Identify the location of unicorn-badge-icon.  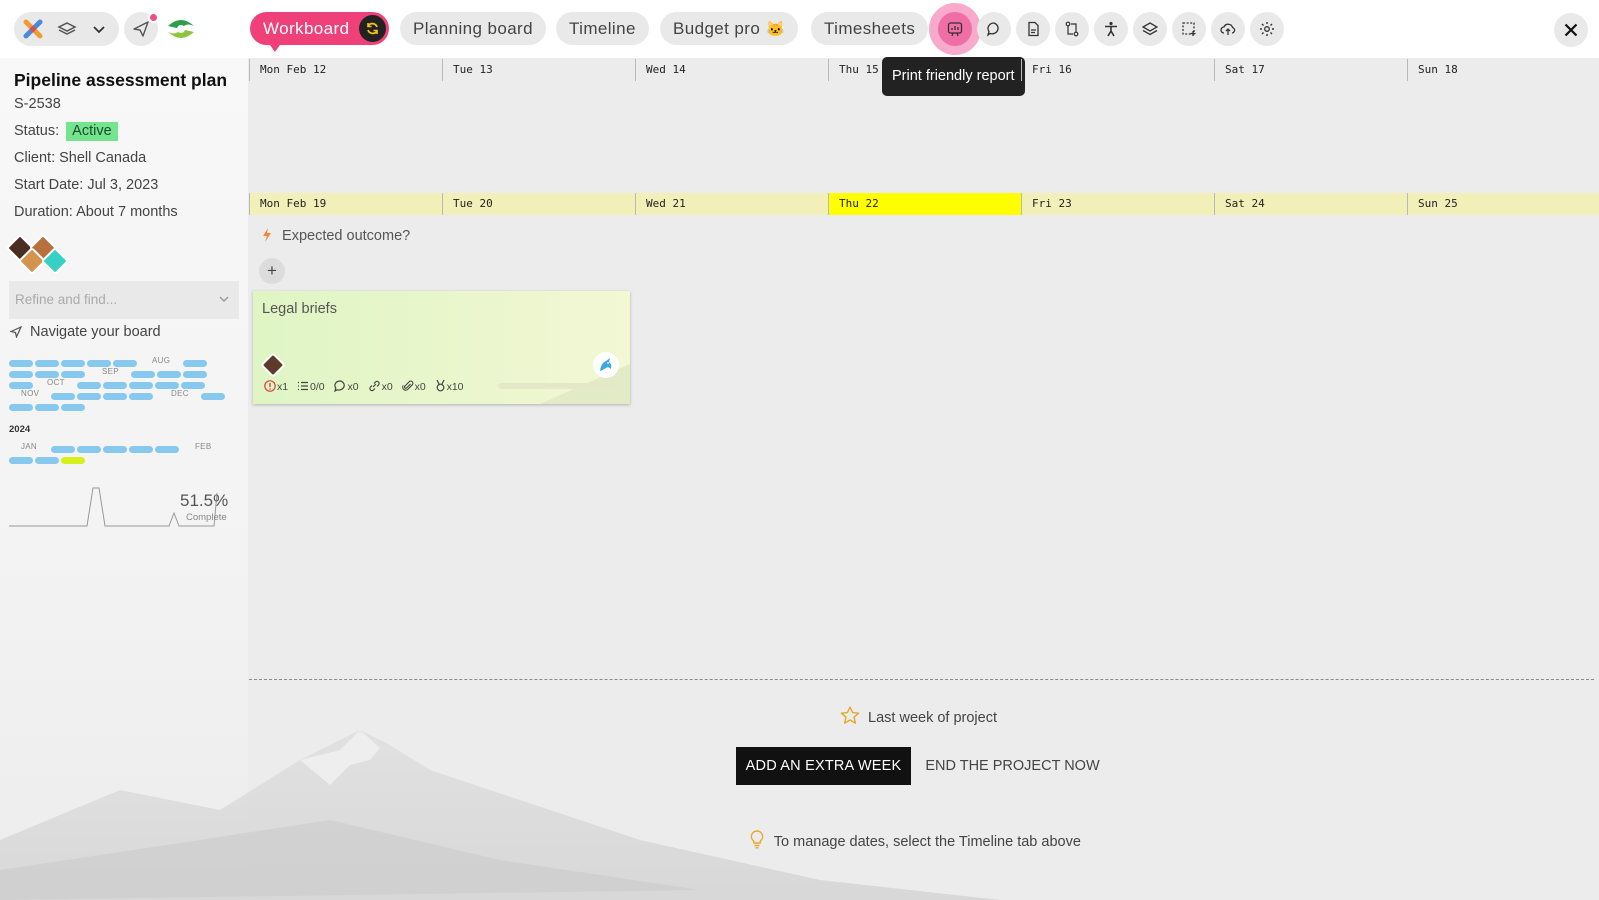
(606, 365).